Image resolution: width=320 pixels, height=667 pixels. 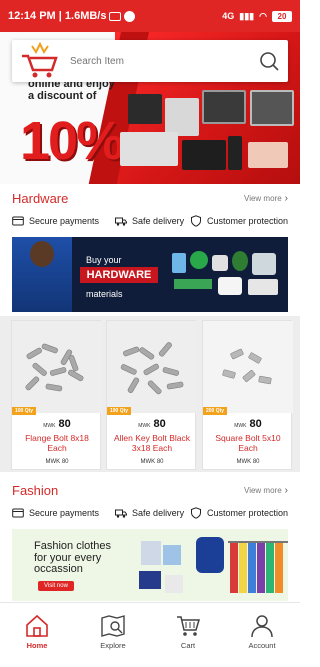 What do you see at coordinates (266, 198) in the screenshot?
I see `hardware-view-more-link: View more ›` at bounding box center [266, 198].